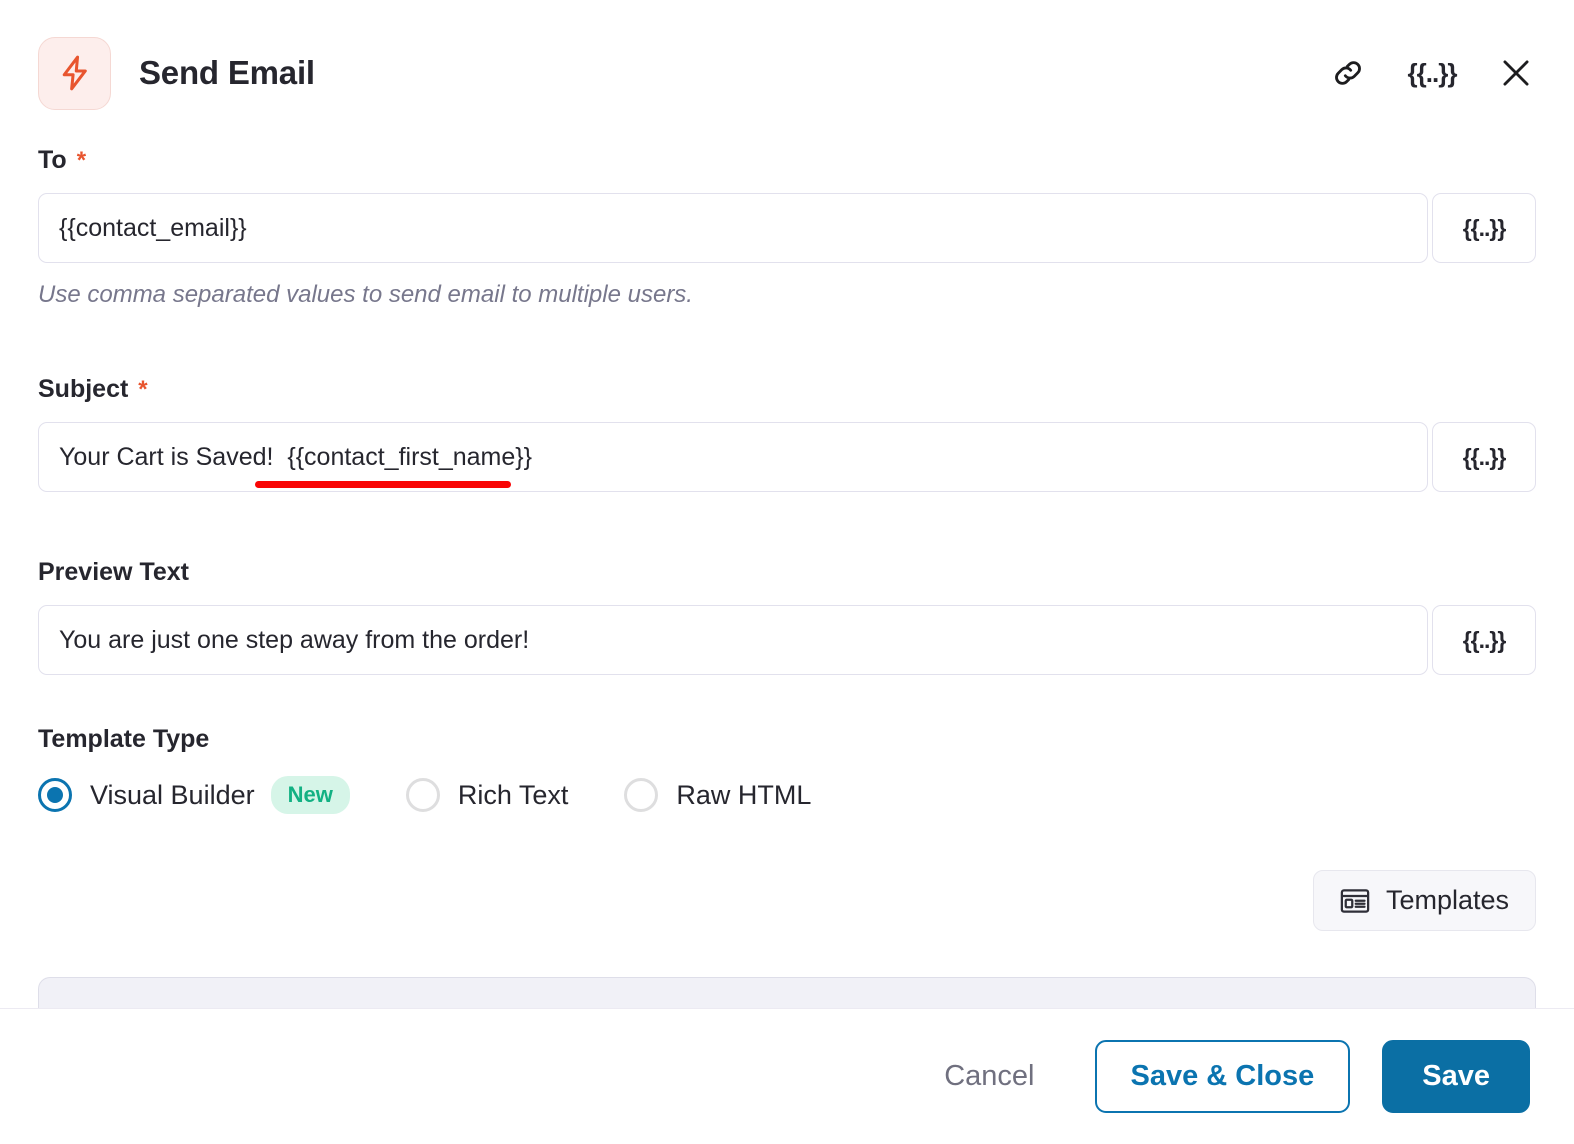  What do you see at coordinates (744, 794) in the screenshot?
I see `radio-raw-html-label: Raw HTML` at bounding box center [744, 794].